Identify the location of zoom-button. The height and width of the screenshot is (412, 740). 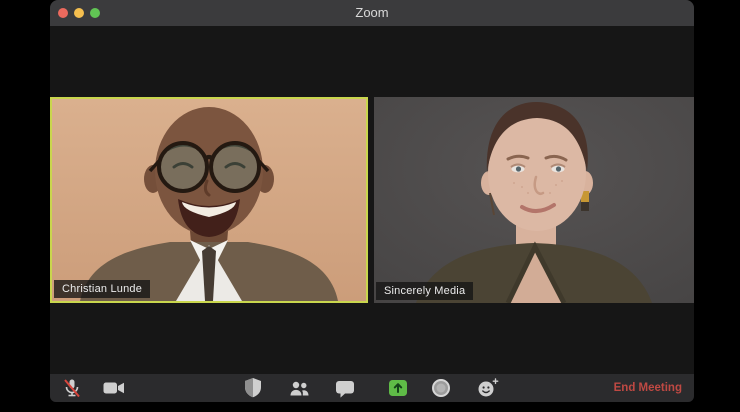
(95, 13).